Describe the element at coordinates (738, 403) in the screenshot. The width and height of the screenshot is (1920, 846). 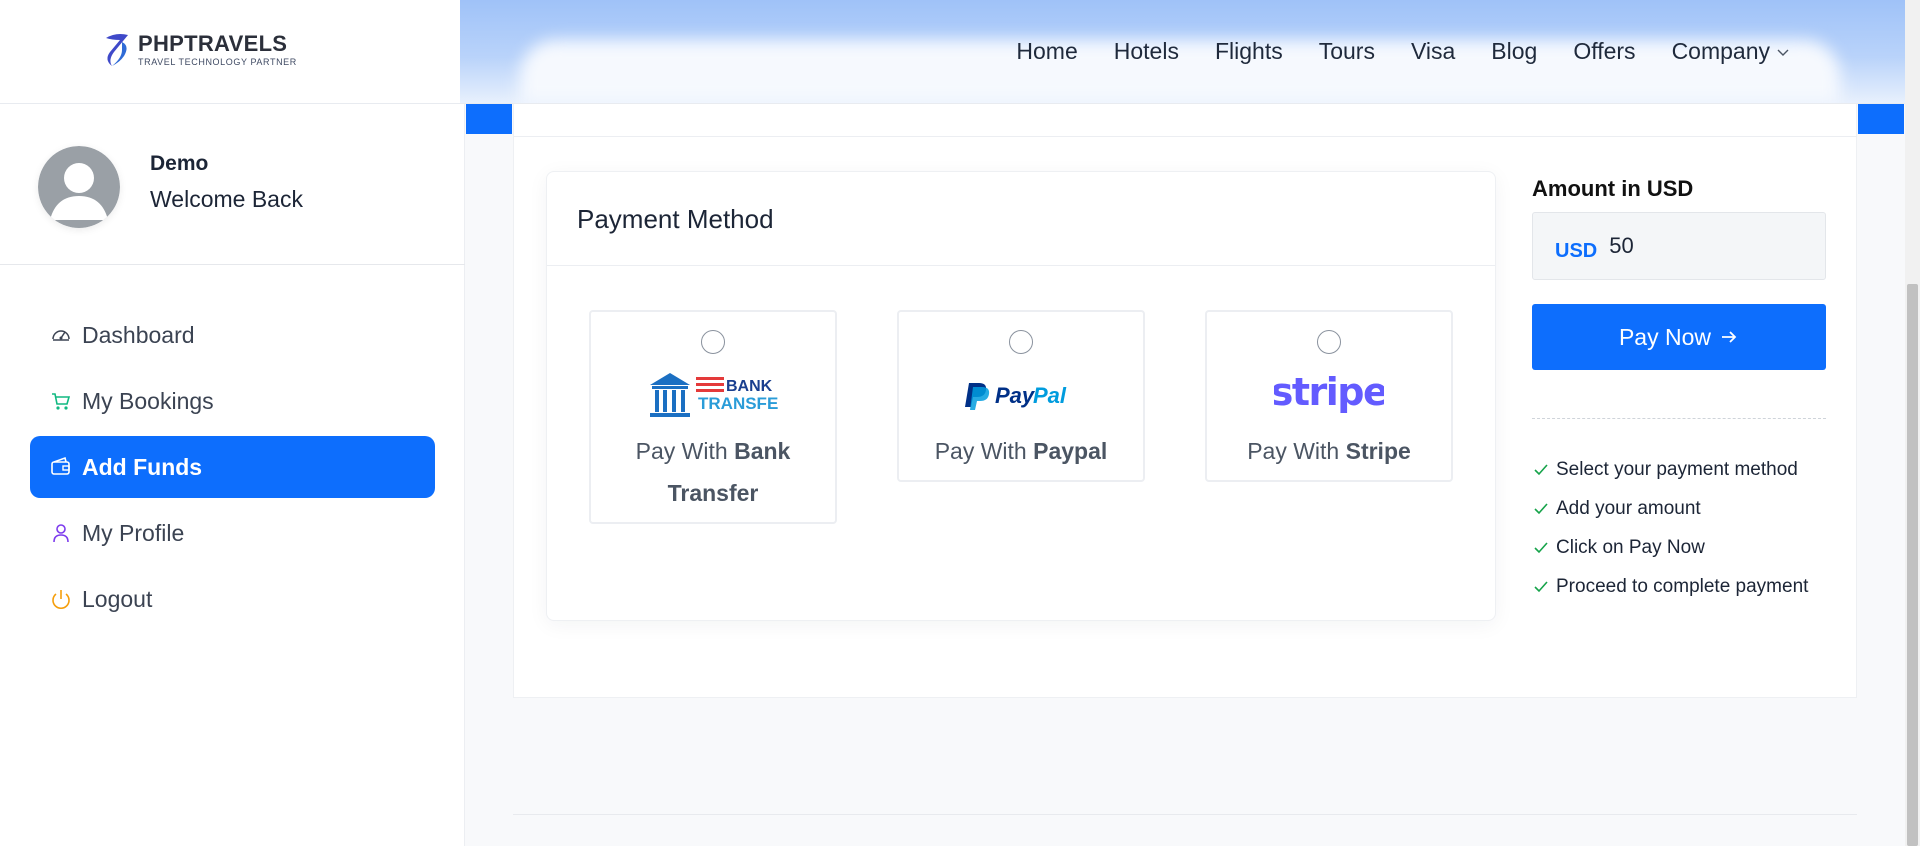
I see `svg-text: TRANSFER` at that location.